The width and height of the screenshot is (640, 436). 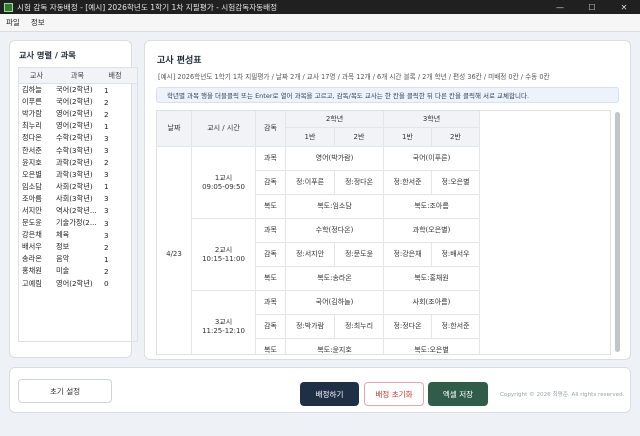 I want to click on proctor-cell: 정:이푸른, so click(x=310, y=183).